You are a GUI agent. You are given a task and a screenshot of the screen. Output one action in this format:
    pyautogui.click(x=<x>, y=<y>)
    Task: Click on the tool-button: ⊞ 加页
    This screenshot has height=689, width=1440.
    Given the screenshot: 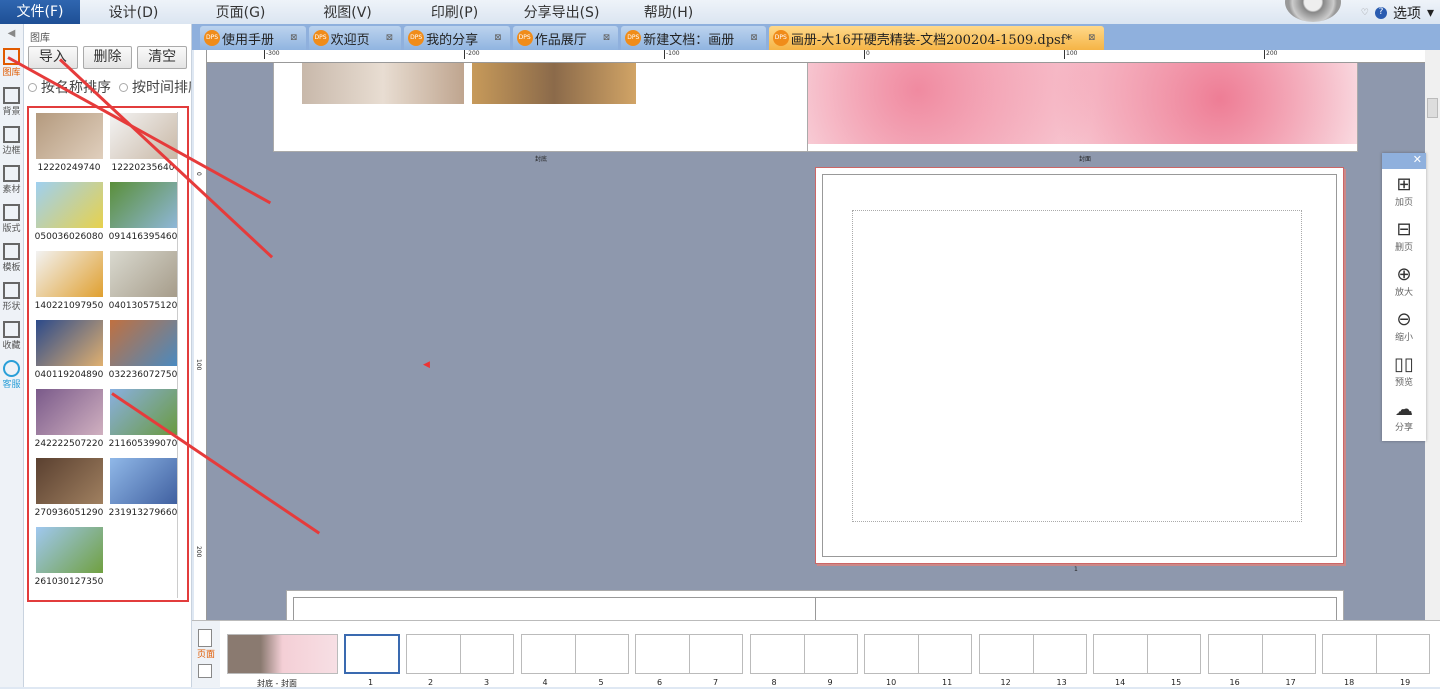 What is the action you would take?
    pyautogui.click(x=1404, y=191)
    